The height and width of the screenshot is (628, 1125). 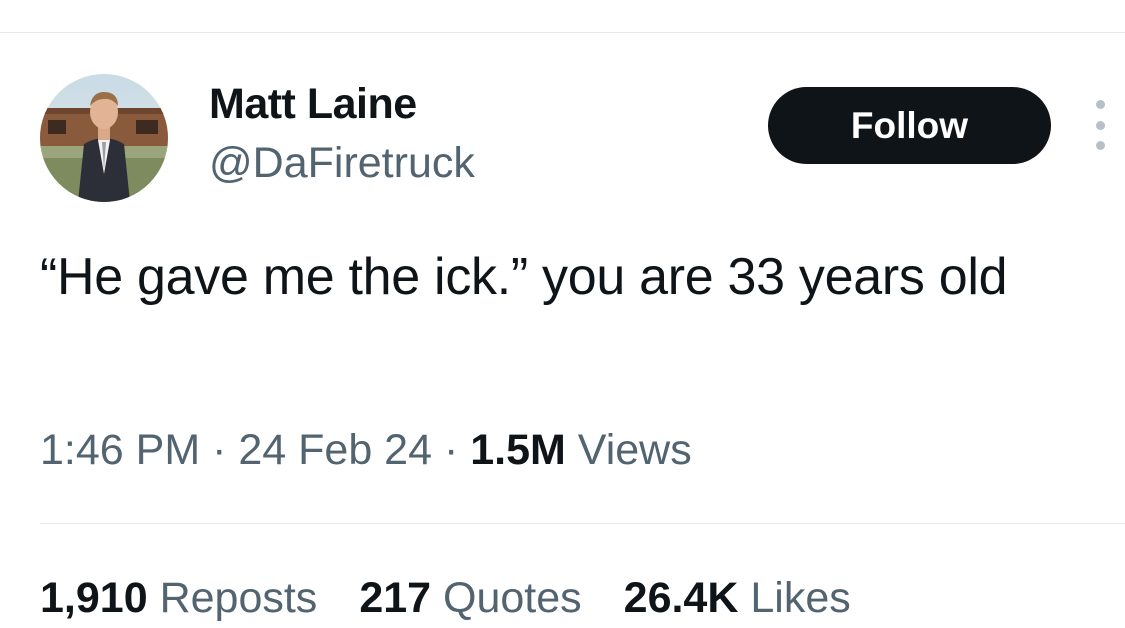 What do you see at coordinates (313, 104) in the screenshot?
I see `author-display-name: Matt Laine` at bounding box center [313, 104].